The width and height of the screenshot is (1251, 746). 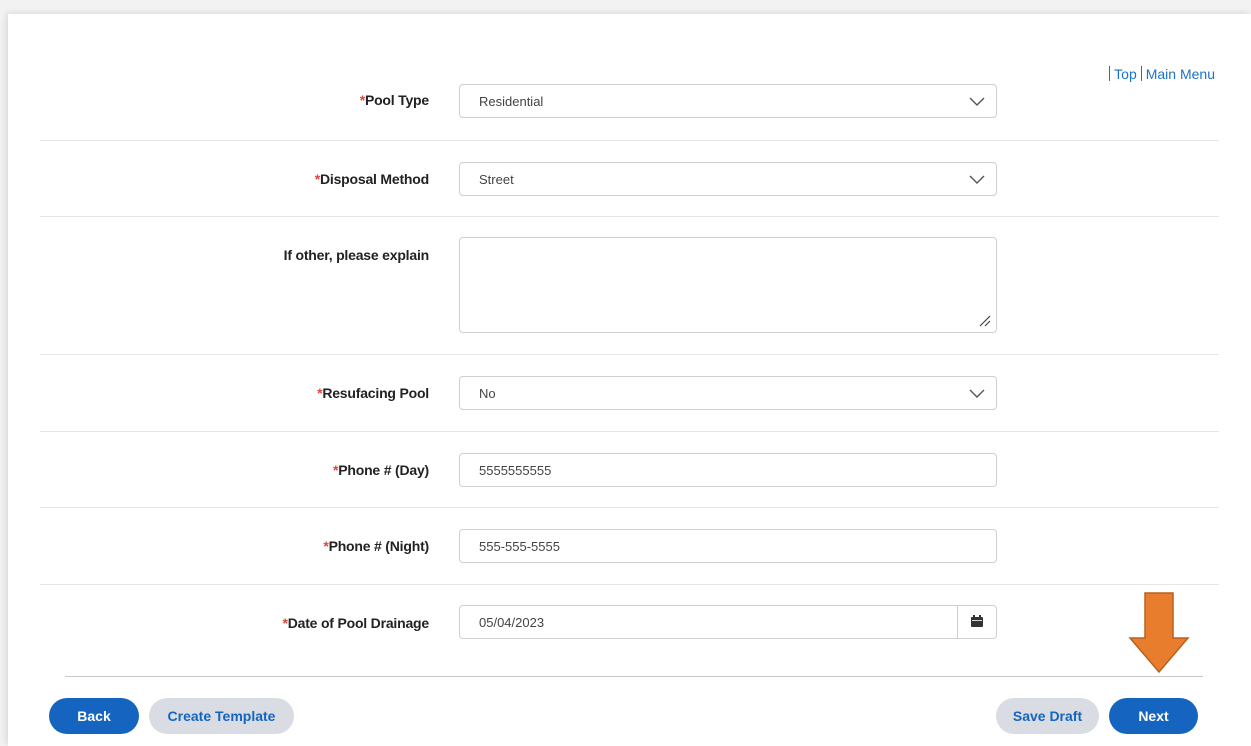 I want to click on drainage-date-input: 05/04/2023, so click(x=728, y=622).